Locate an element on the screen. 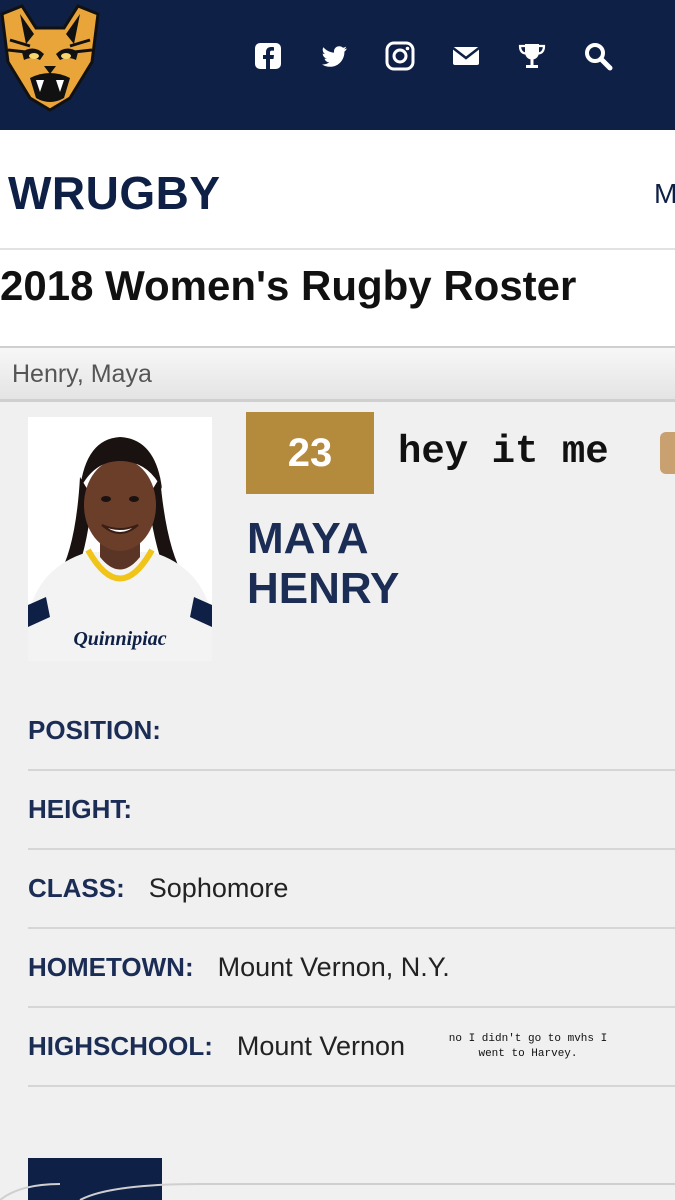  top-nav-bar is located at coordinates (337, 65).